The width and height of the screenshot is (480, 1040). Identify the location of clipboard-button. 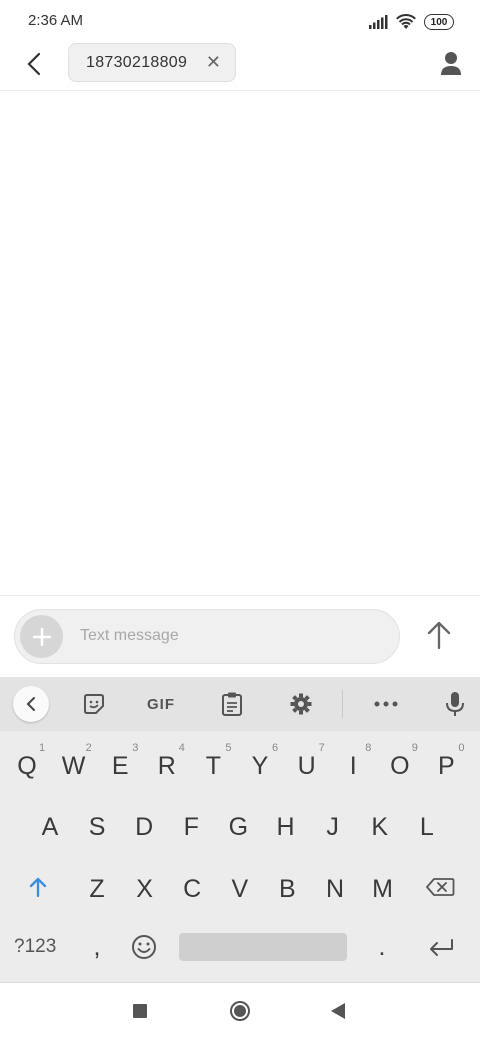
(232, 704).